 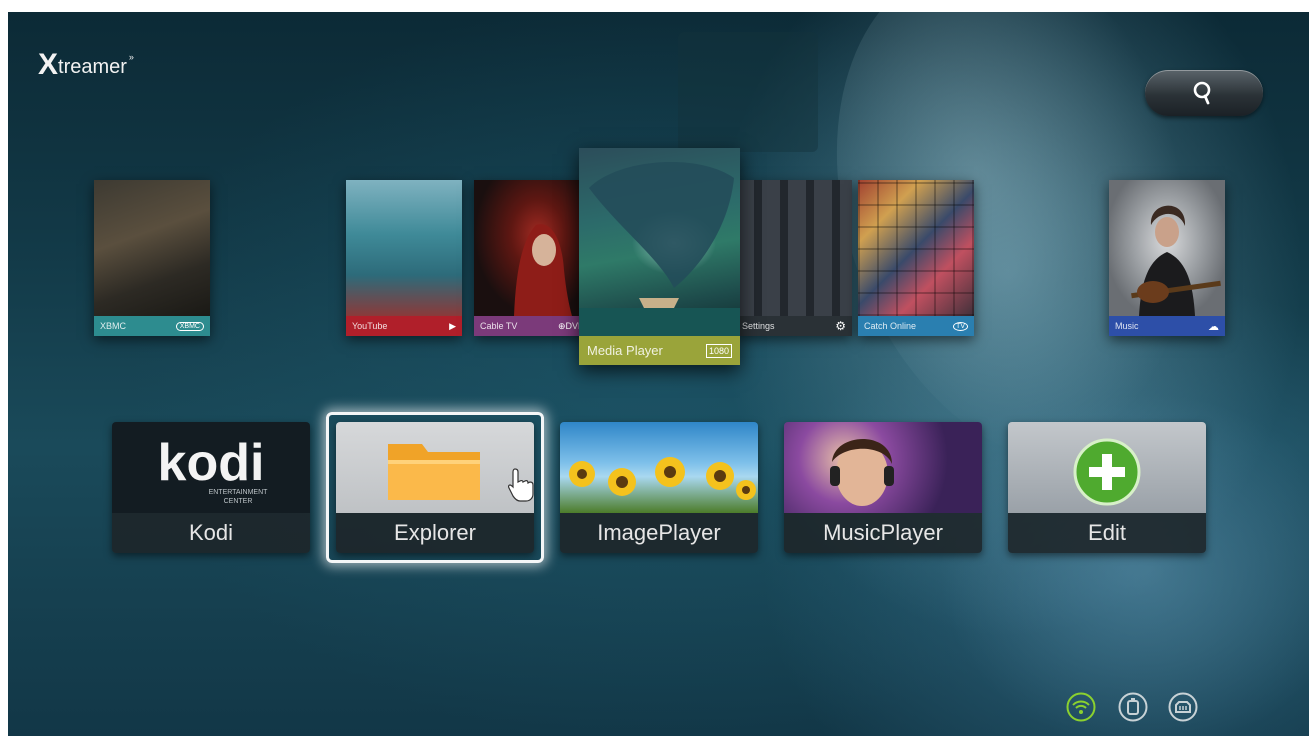 I want to click on card-label: Music, so click(x=1127, y=326).